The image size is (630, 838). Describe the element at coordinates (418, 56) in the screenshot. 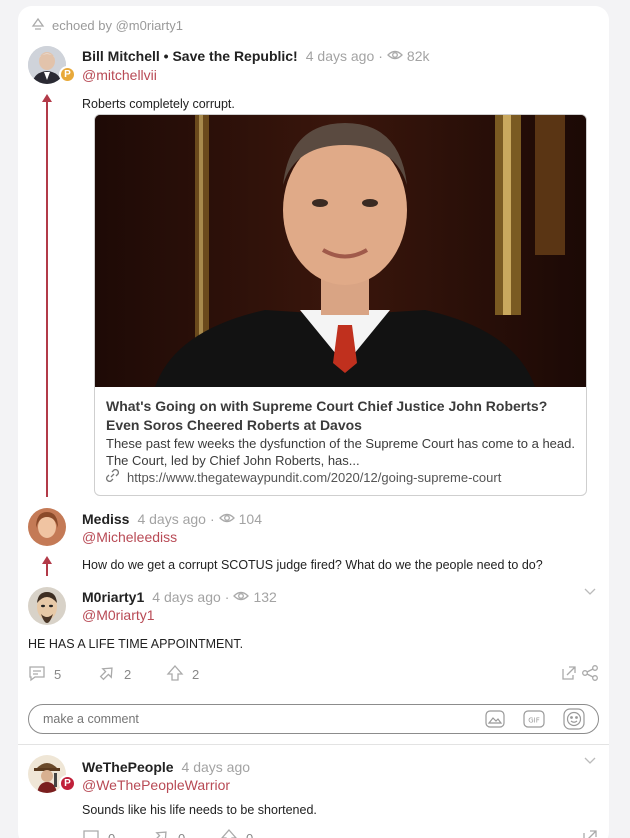

I see `view-count: 82k` at that location.